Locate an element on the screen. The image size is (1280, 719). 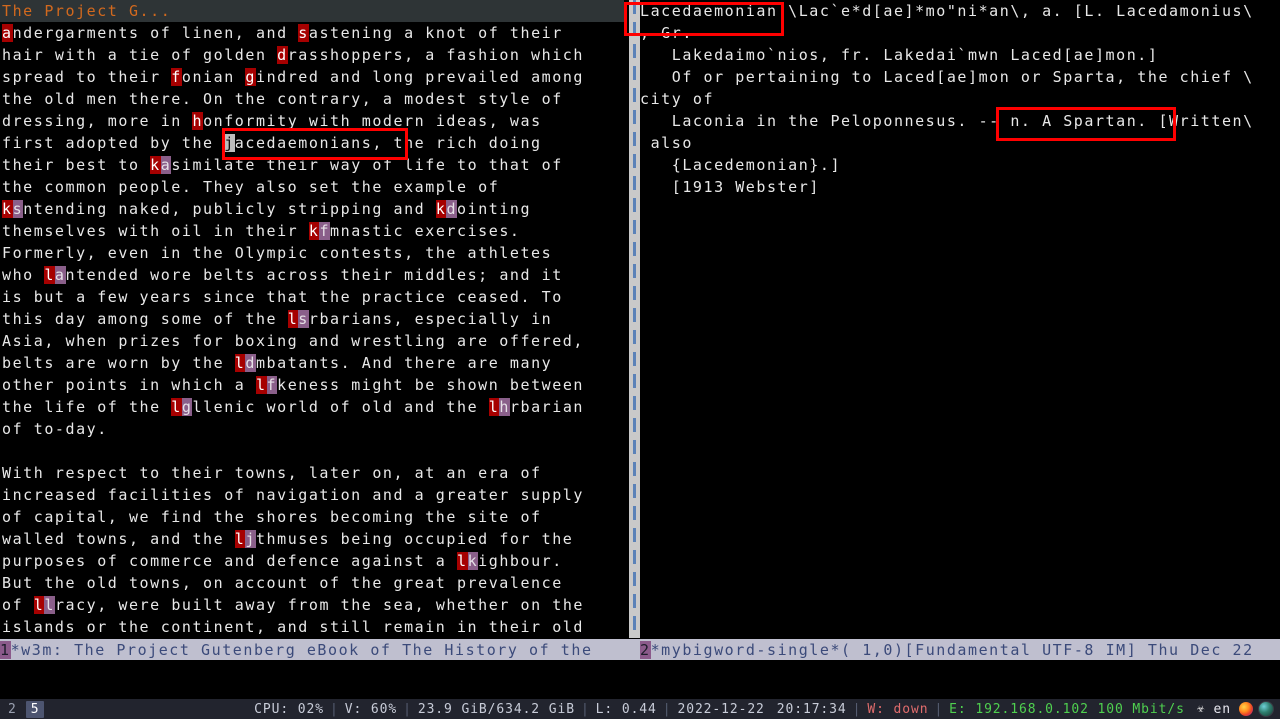
text-run: their best to is located at coordinates (76, 165).